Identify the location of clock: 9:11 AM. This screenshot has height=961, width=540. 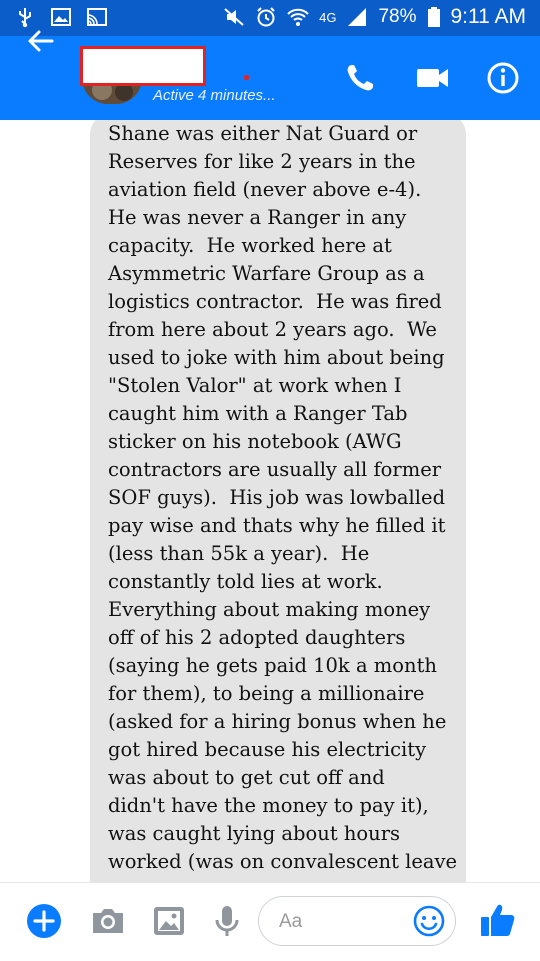
(488, 16).